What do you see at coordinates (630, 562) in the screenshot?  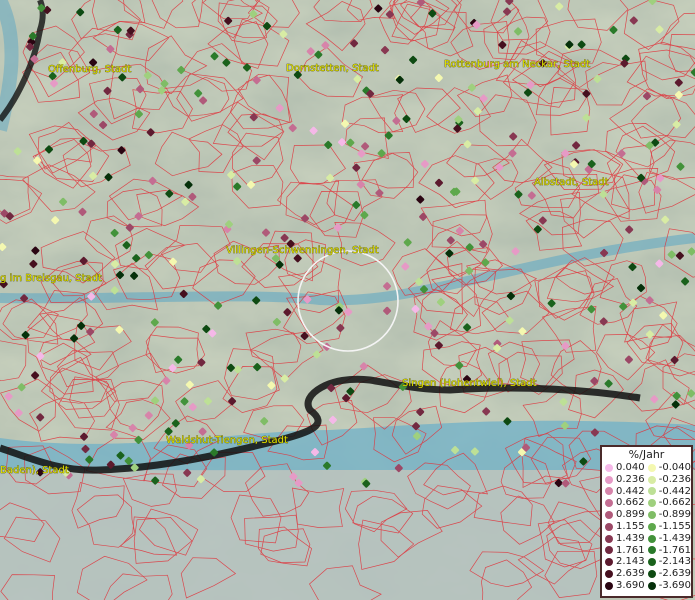 I see `legend-label: 2.143` at bounding box center [630, 562].